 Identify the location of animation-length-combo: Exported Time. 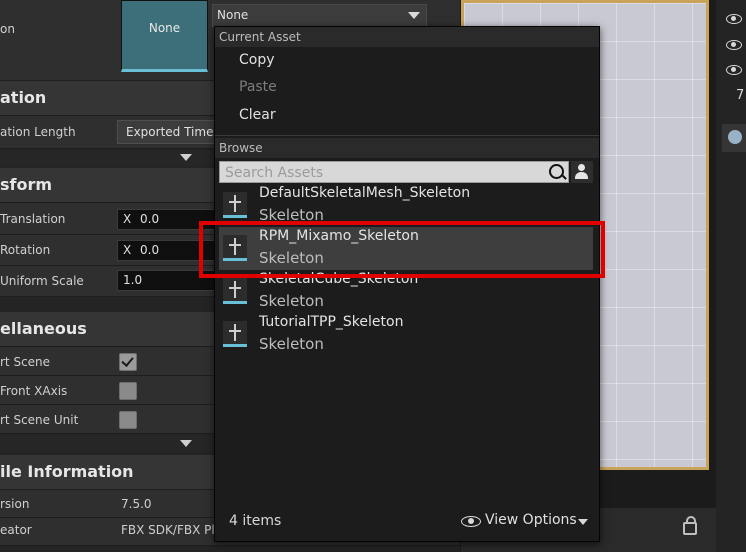
(168, 132).